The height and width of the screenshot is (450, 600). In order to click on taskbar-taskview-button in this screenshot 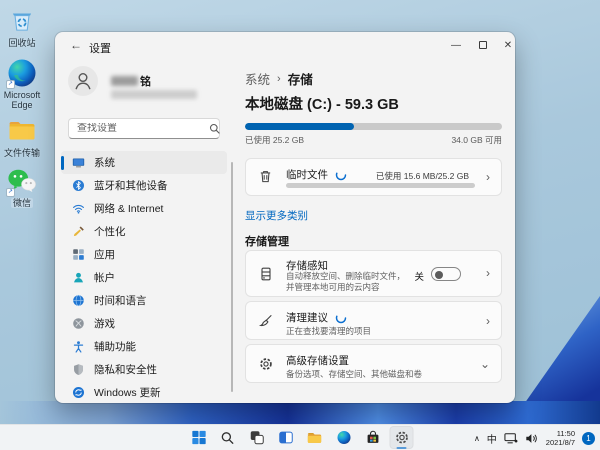, I will do `click(257, 437)`.